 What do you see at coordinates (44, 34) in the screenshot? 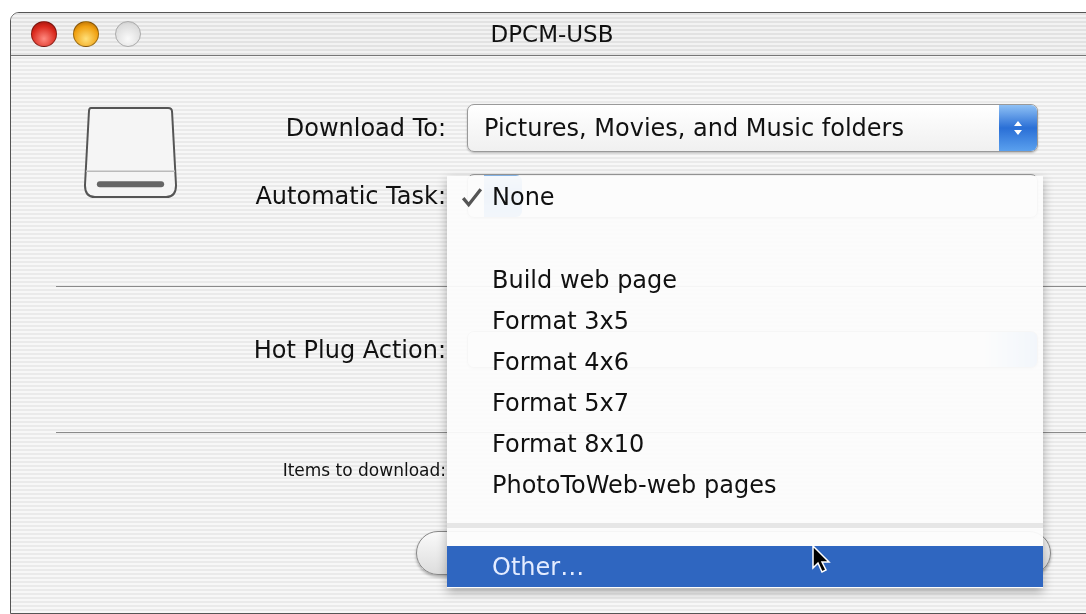
I see `close-button` at bounding box center [44, 34].